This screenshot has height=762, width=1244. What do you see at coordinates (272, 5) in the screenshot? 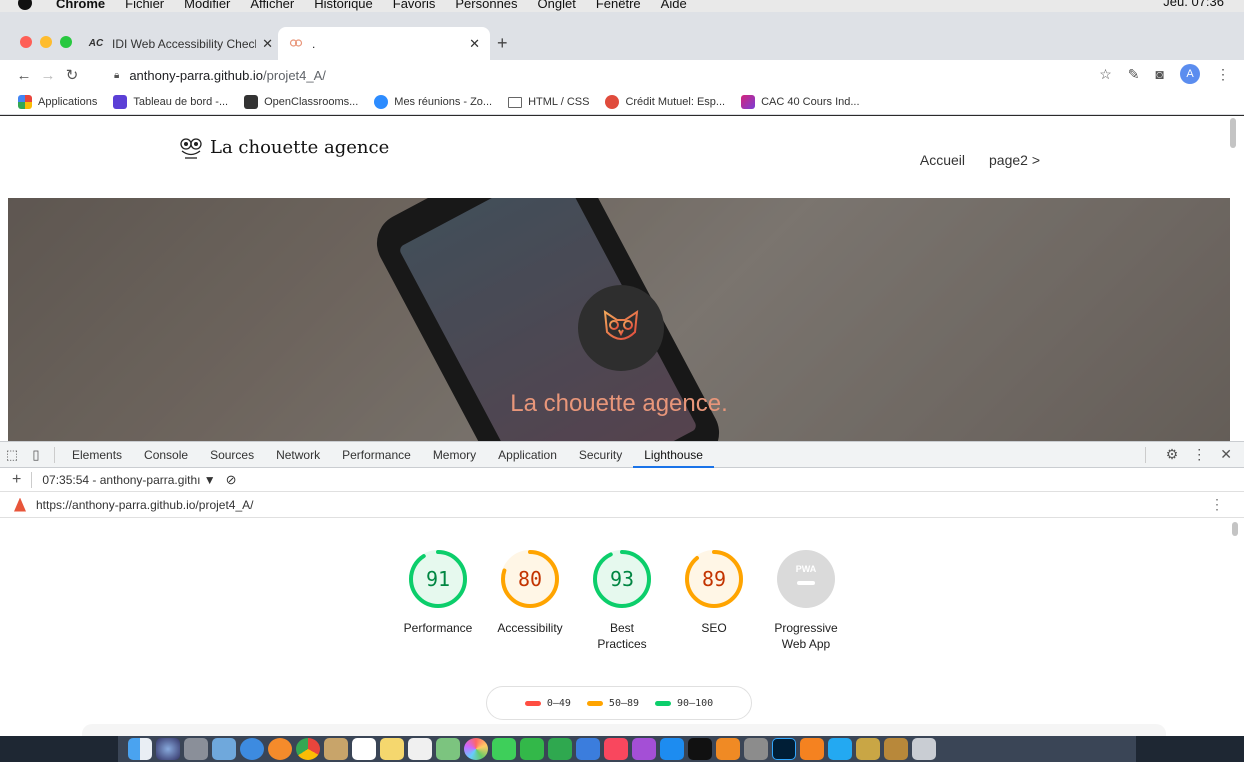
I see `menu-afficher: Afficher` at bounding box center [272, 5].